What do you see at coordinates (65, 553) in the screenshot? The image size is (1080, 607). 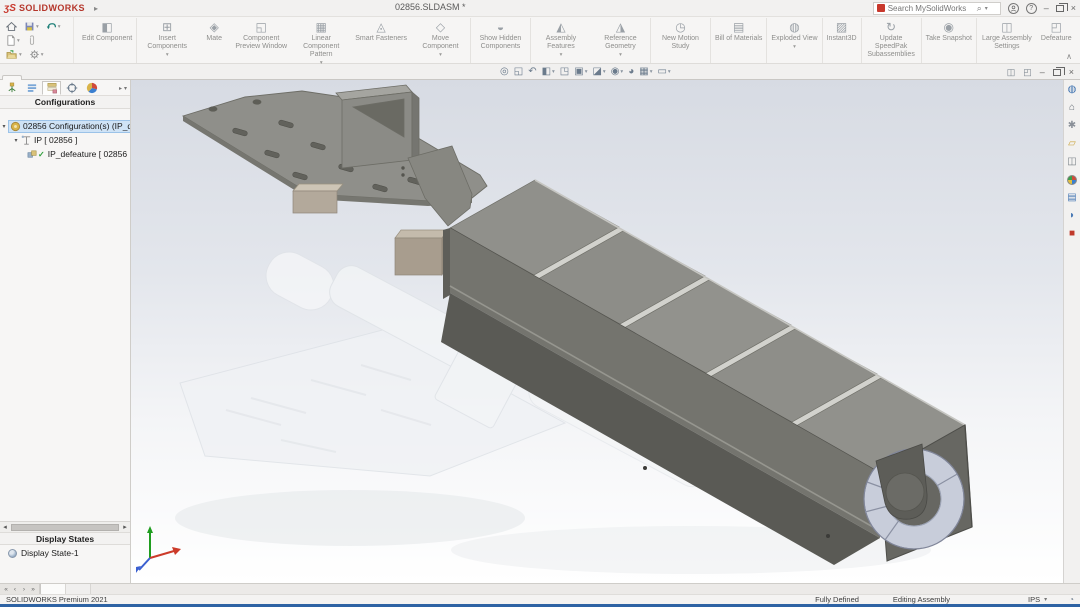 I see `display-state-item: Display State-1` at bounding box center [65, 553].